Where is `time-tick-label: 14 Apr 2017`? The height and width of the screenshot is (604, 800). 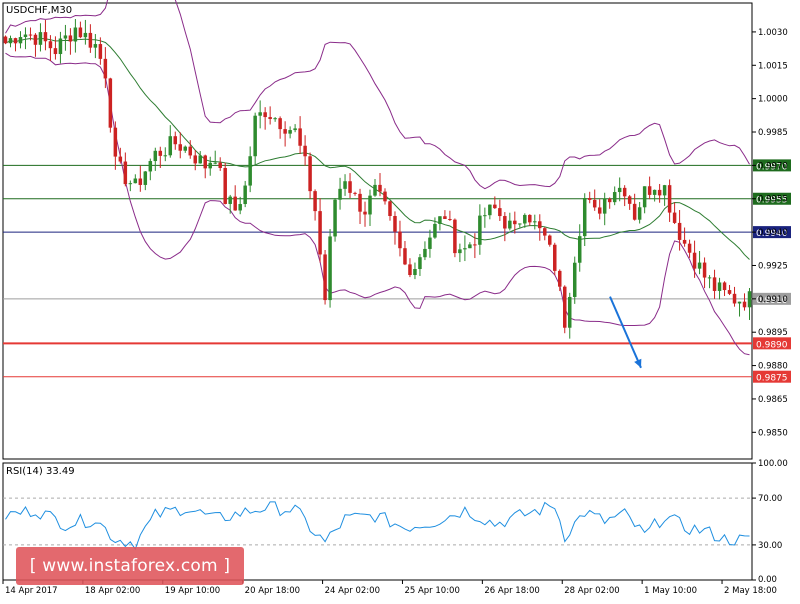
time-tick-label: 14 Apr 2017 is located at coordinates (31, 591).